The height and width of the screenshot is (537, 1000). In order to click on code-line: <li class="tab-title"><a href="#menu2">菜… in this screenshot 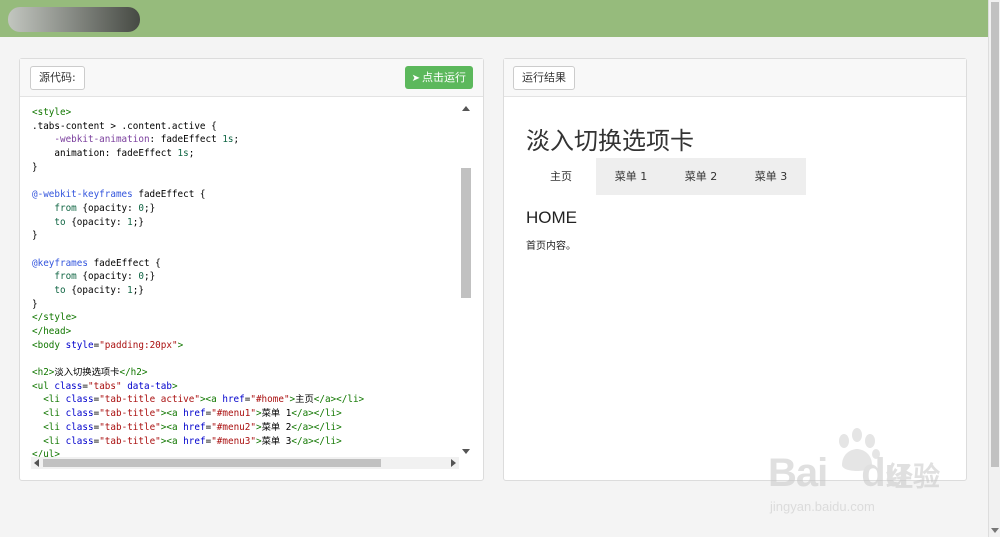, I will do `click(192, 427)`.